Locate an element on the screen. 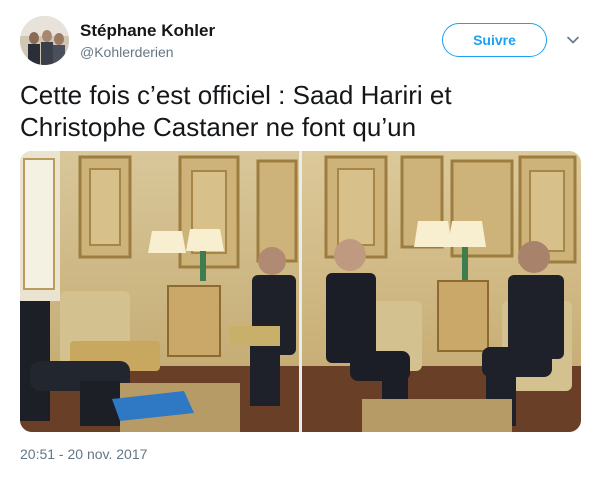  avatar-image is located at coordinates (44, 40).